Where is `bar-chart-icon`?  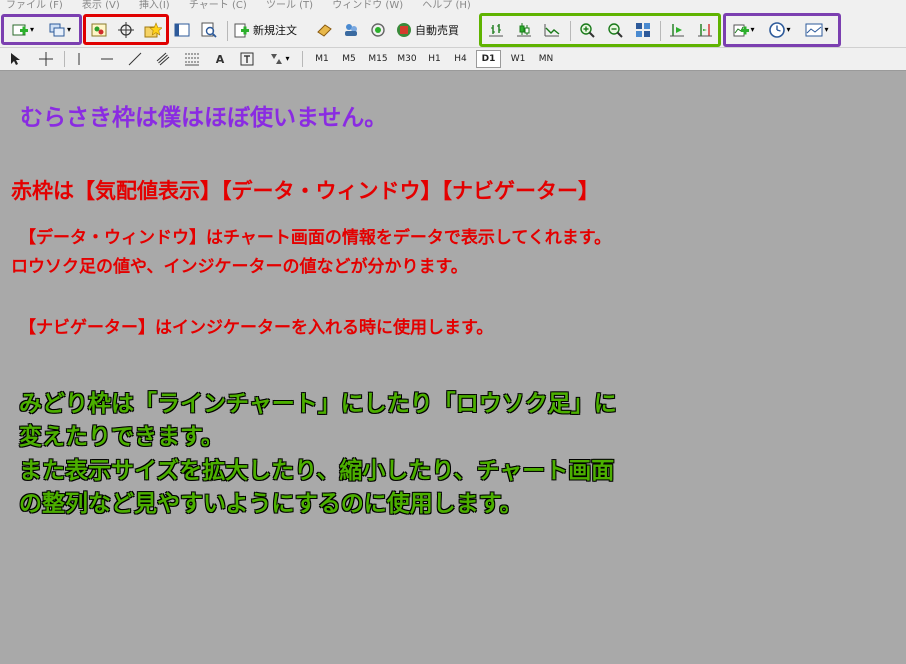
bar-chart-icon is located at coordinates (496, 30).